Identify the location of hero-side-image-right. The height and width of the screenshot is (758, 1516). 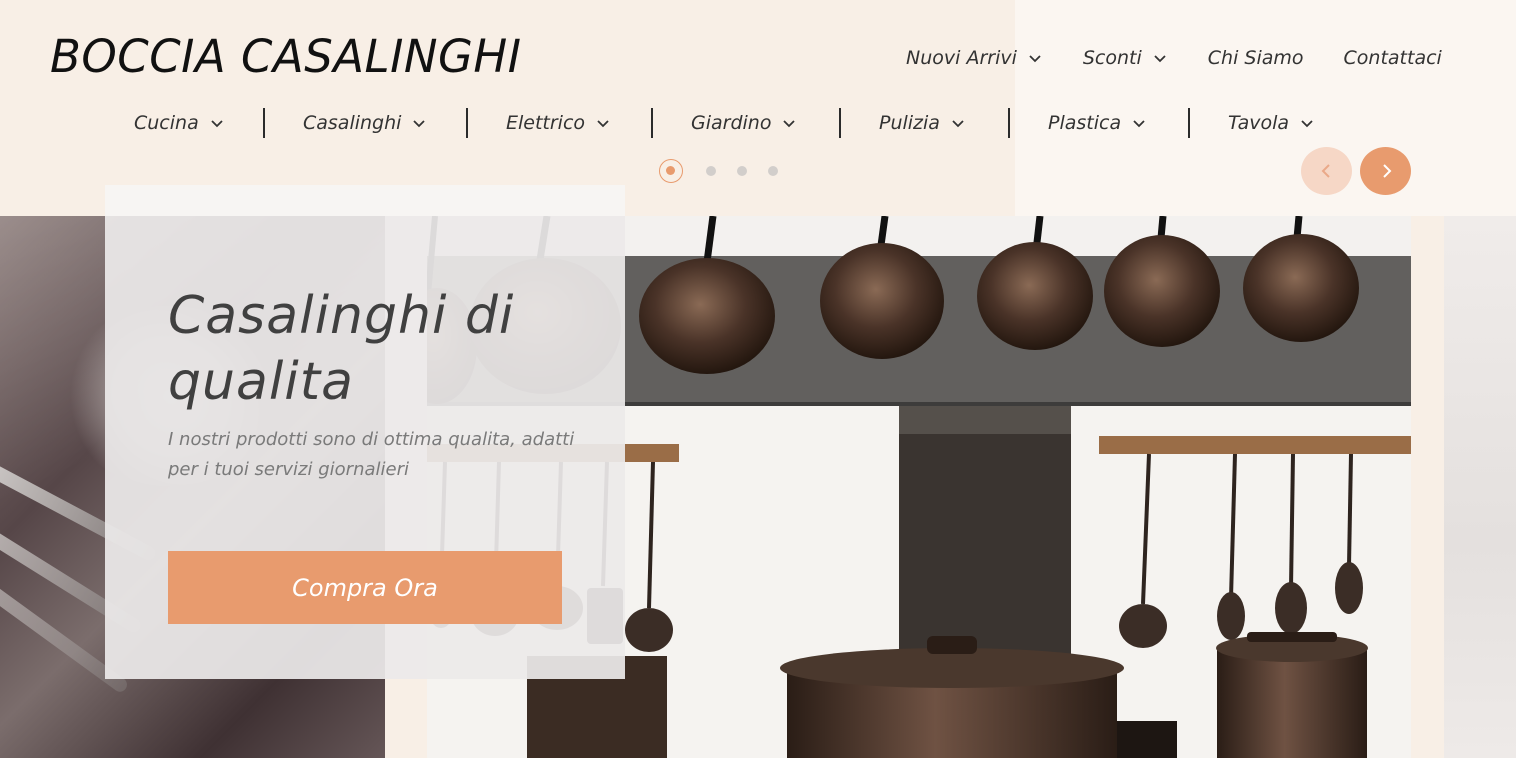
(1480, 487).